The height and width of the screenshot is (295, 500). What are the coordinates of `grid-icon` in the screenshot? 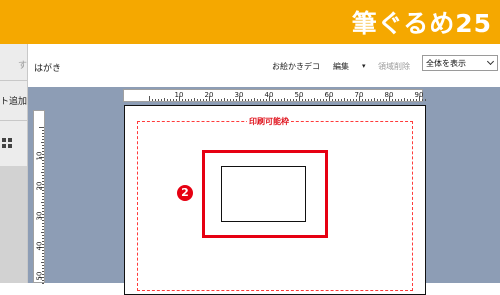 It's located at (7, 143).